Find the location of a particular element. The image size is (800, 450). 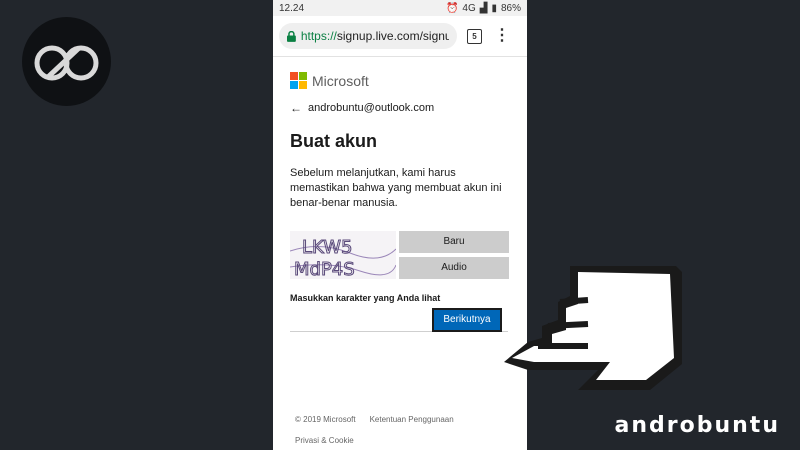

captcha-label: Masukkan karakter yang Anda lihat is located at coordinates (365, 298).